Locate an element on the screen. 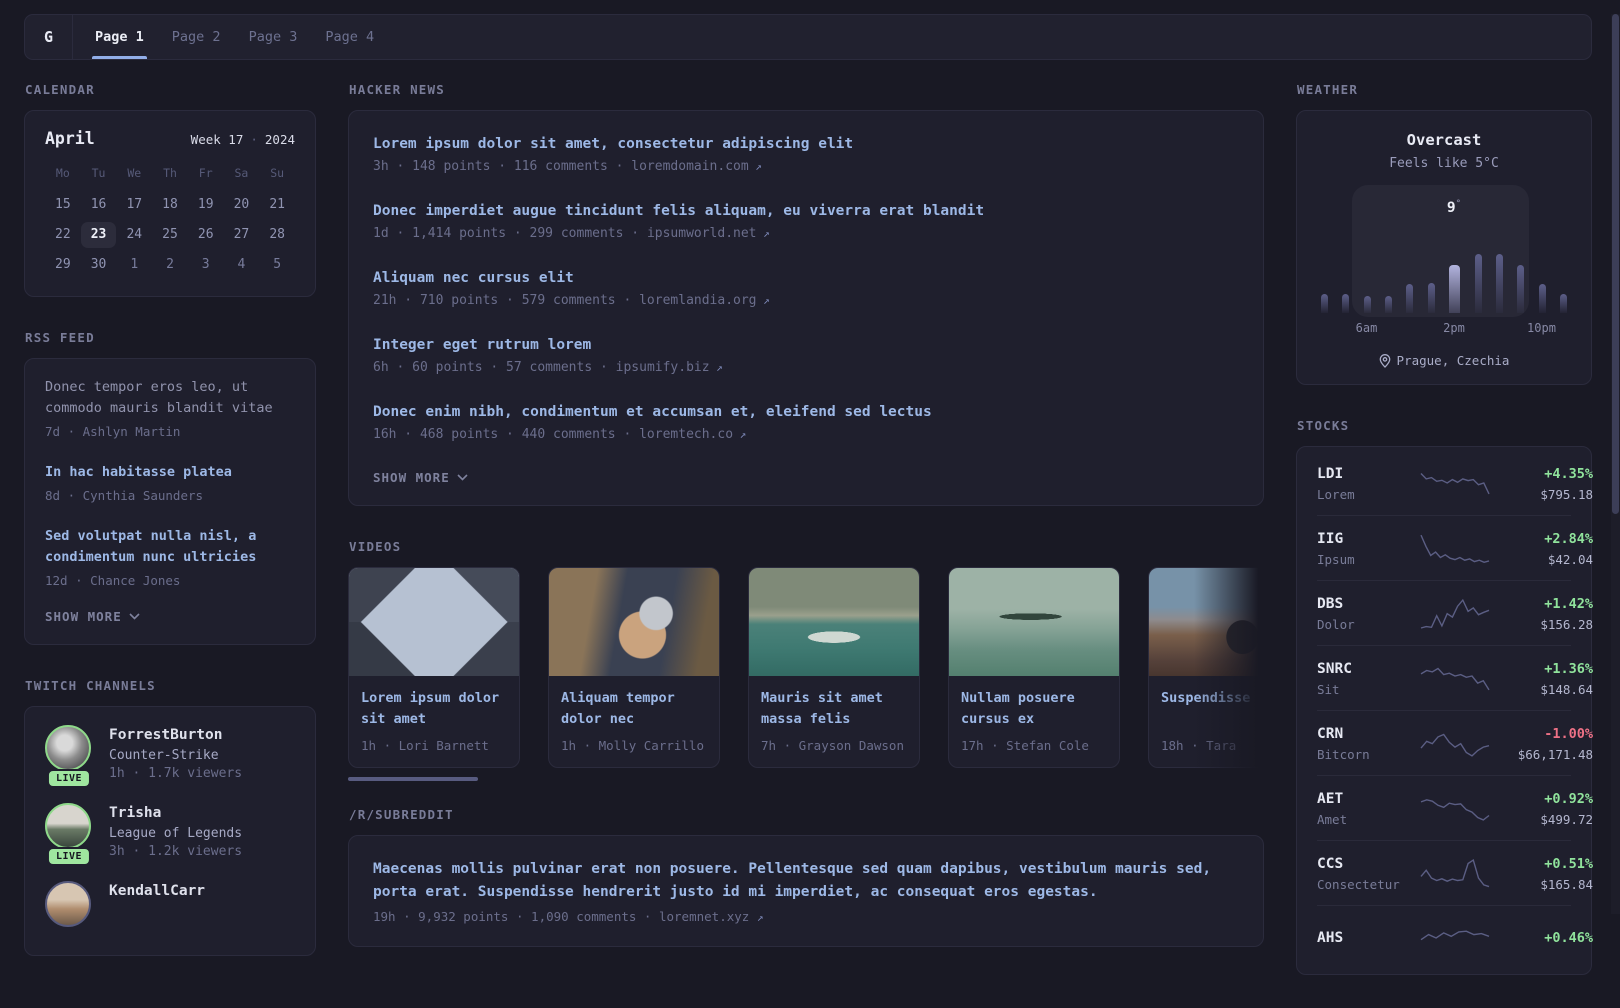 This screenshot has width=1620, height=1008. calendar-section-title: CALENDAR is located at coordinates (60, 89).